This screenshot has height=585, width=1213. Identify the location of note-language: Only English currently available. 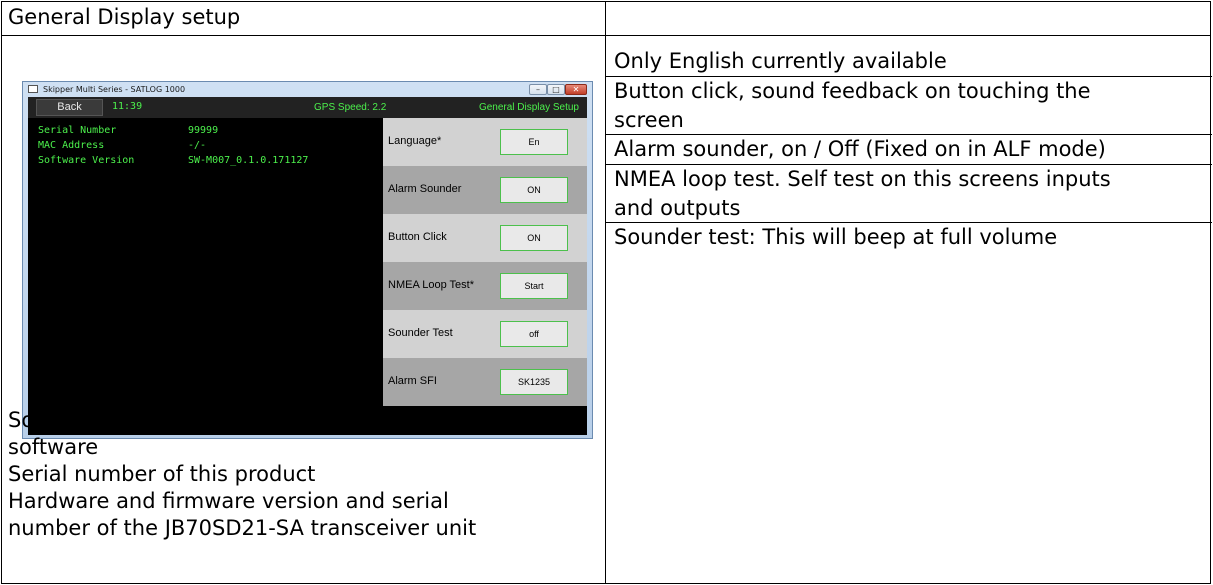
(909, 61).